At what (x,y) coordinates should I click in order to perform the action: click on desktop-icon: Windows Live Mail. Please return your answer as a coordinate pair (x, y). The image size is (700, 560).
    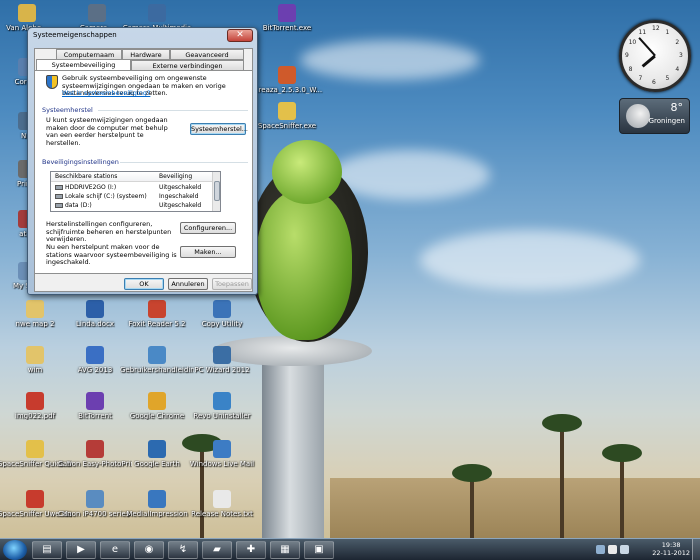
    Looking at the image, I should click on (222, 454).